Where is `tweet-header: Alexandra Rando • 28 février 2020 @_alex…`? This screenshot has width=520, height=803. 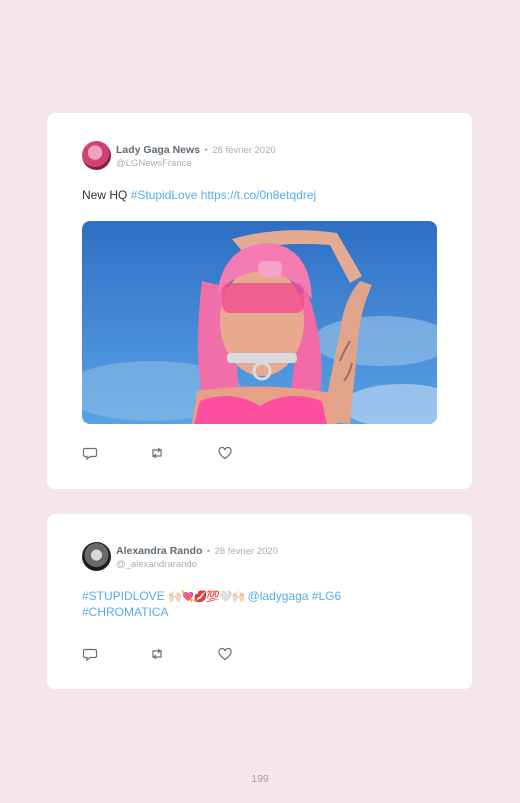
tweet-header: Alexandra Rando • 28 février 2020 @_alex… is located at coordinates (197, 557).